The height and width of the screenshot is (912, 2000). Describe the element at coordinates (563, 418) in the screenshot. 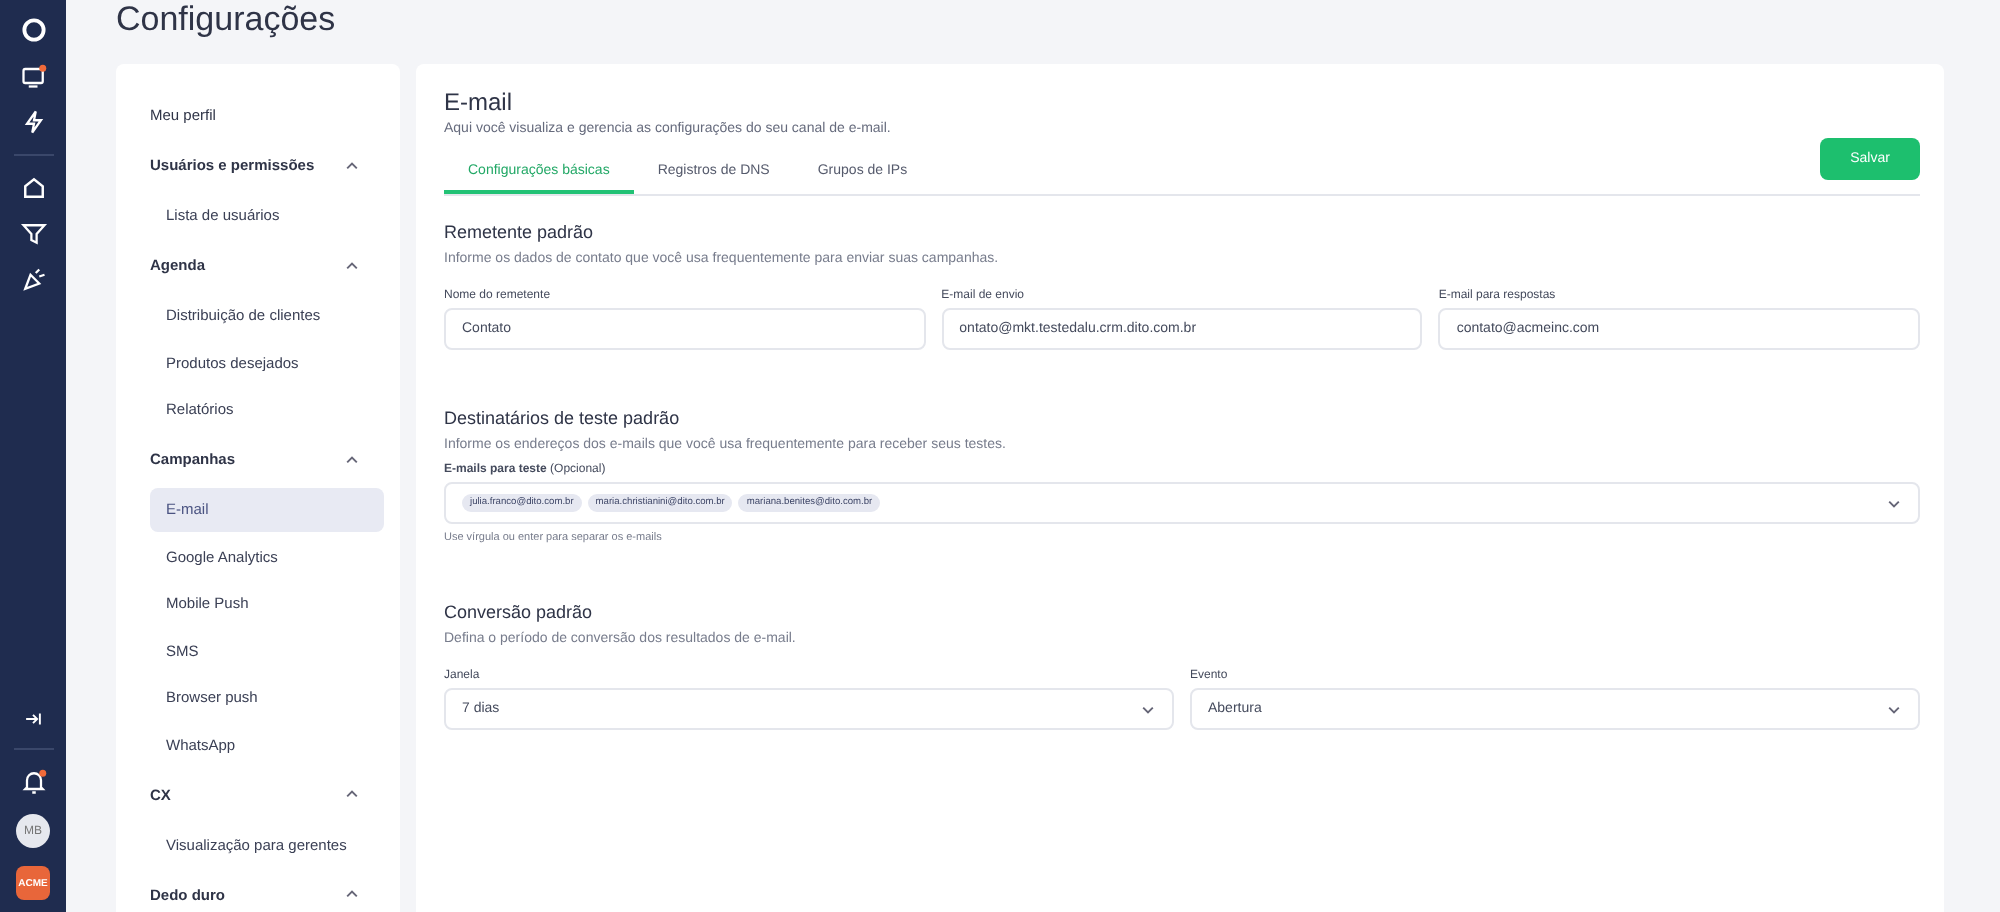

I see `section-title: Destinatários de teste padrão` at that location.